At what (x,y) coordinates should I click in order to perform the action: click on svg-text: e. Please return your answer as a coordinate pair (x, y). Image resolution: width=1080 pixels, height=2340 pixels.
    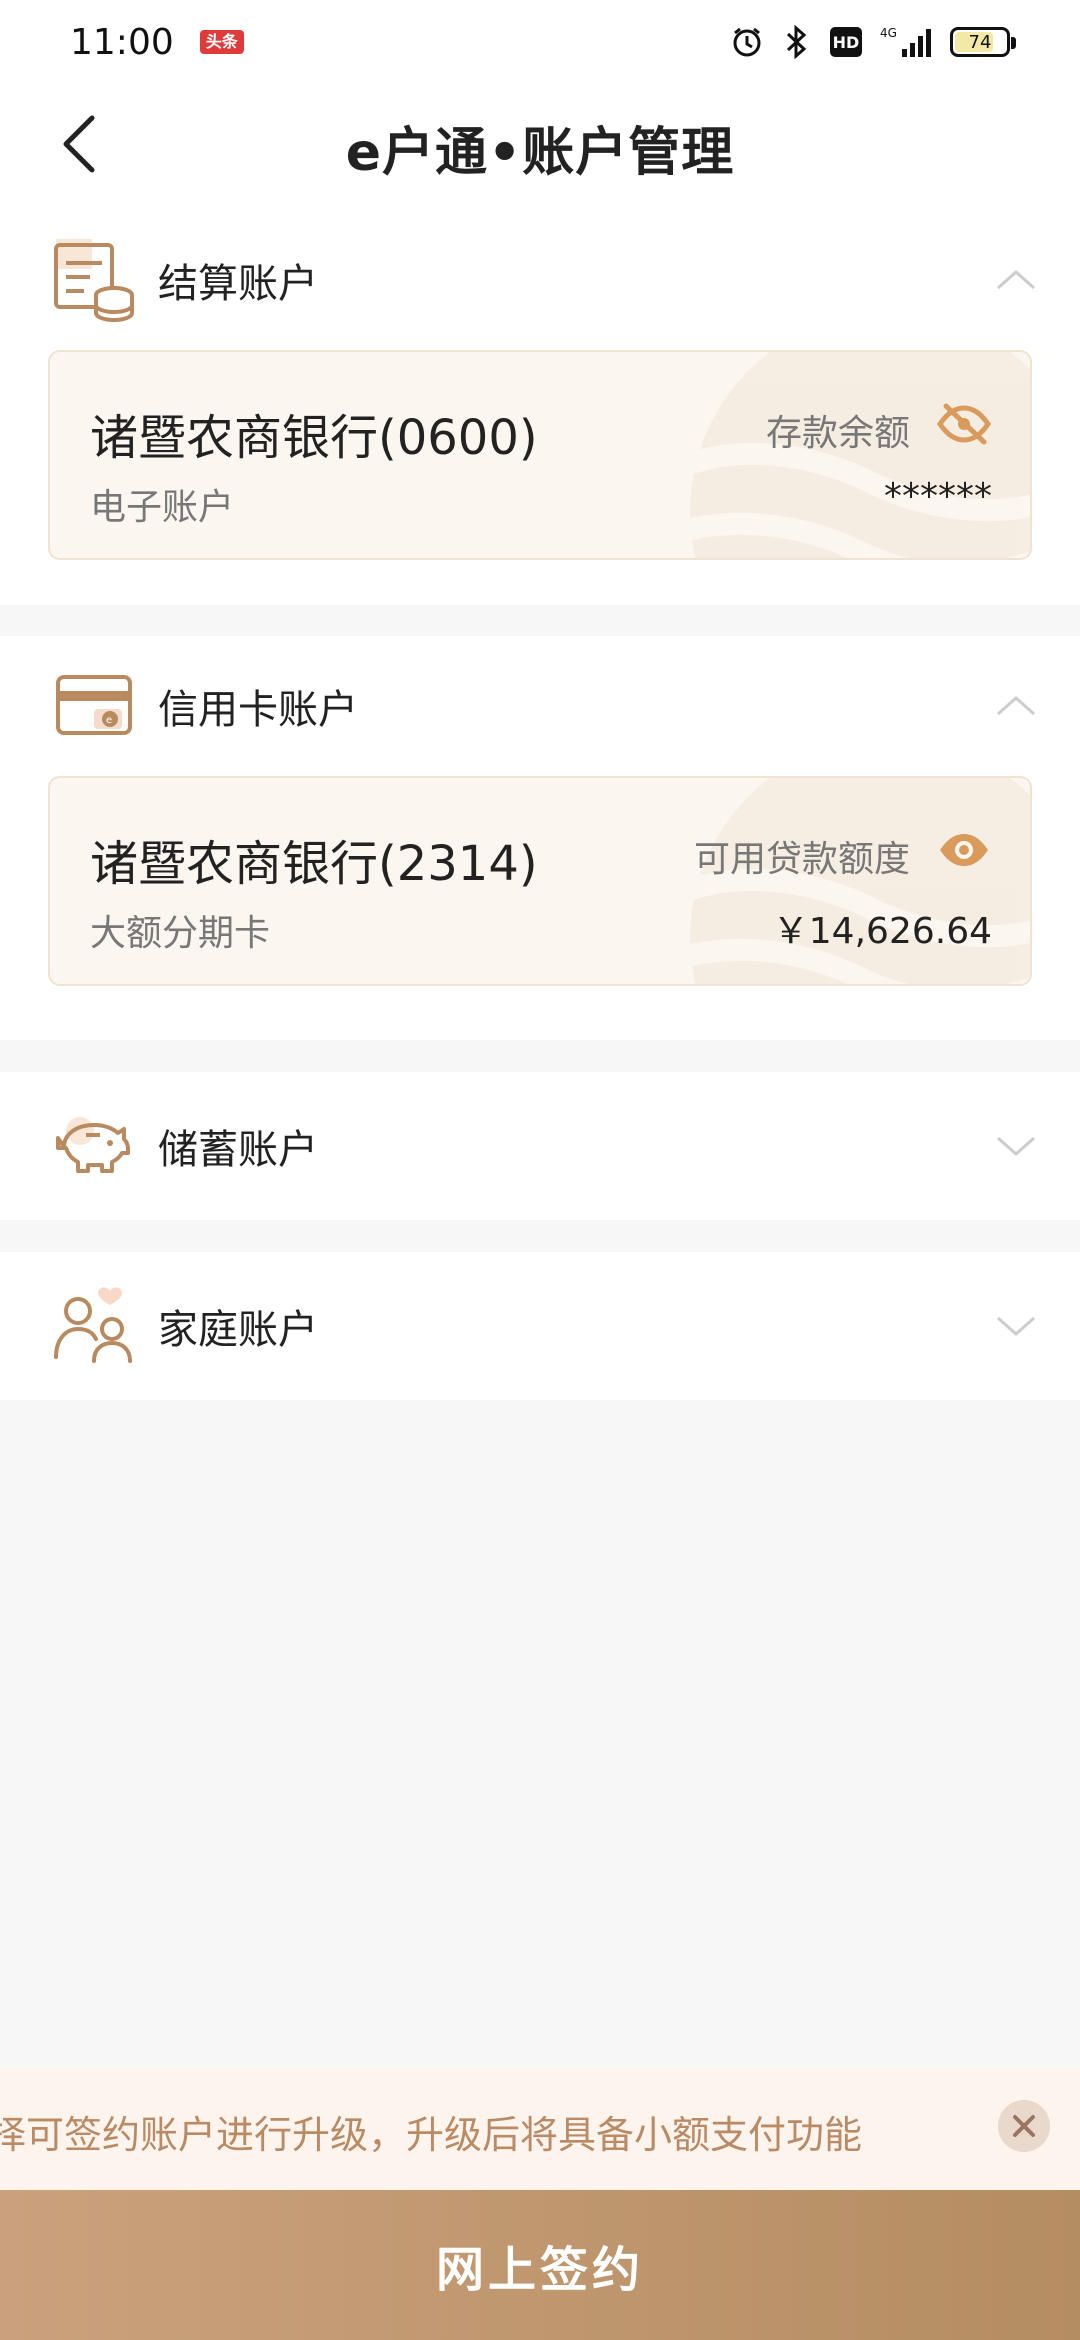
    Looking at the image, I should click on (109, 720).